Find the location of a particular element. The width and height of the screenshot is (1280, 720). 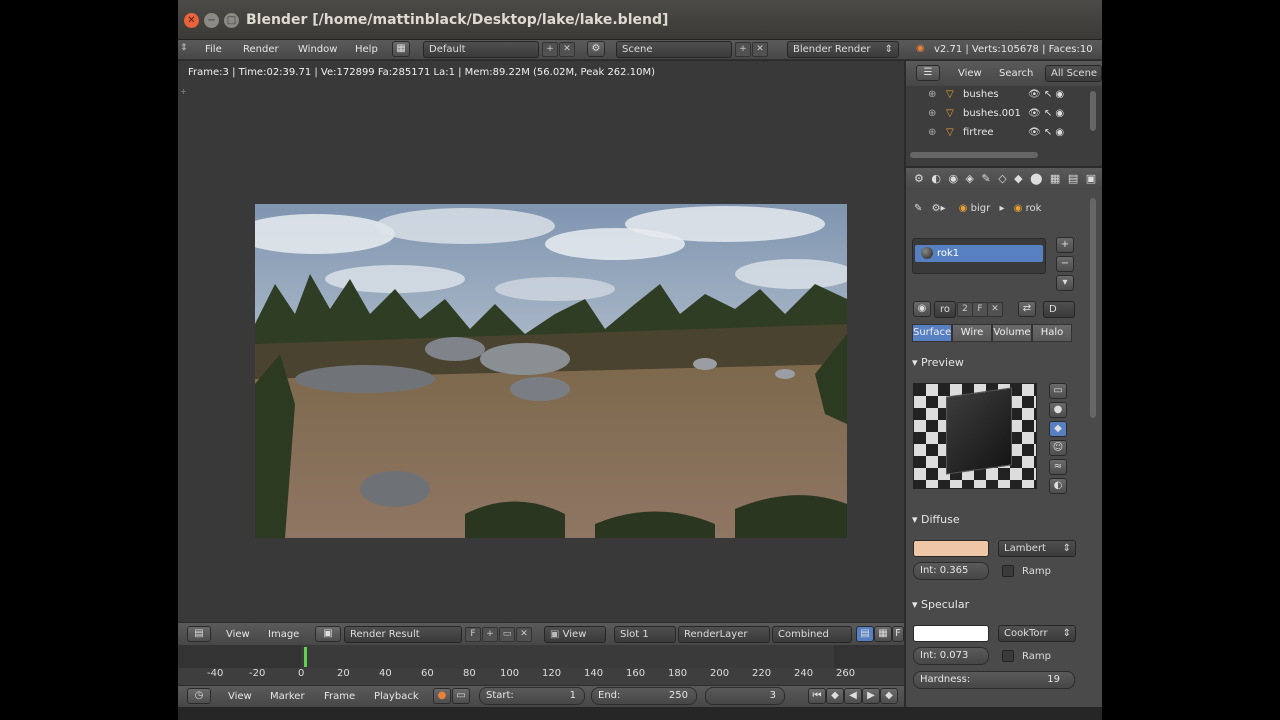

material-users-count: 2 is located at coordinates (965, 309).